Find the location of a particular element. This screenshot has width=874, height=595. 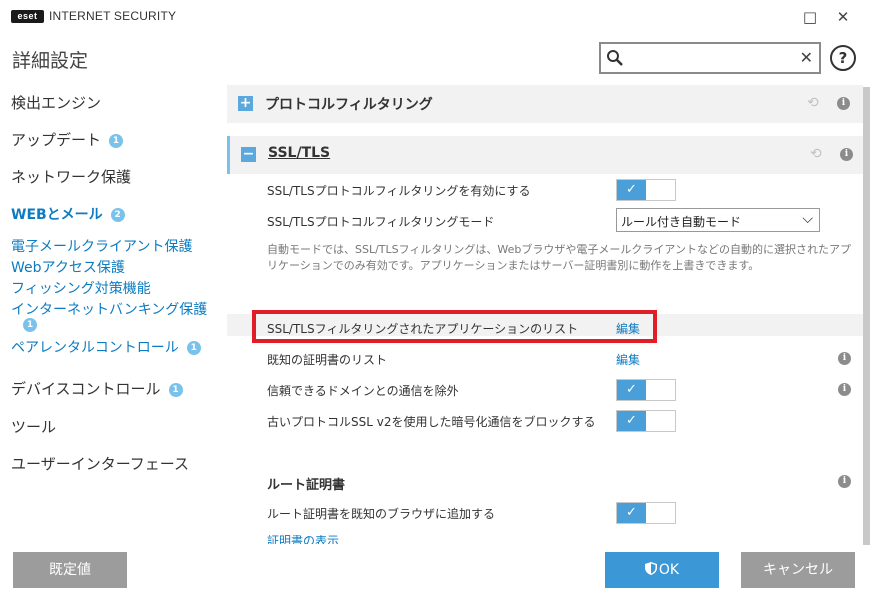

collapse-icon: − is located at coordinates (248, 154).